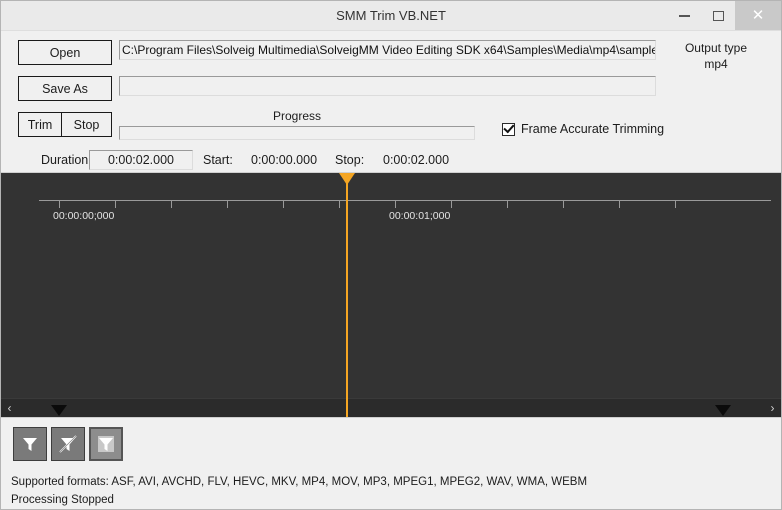 Image resolution: width=782 pixels, height=510 pixels. I want to click on ruler-label-1: 00:00:01;000, so click(420, 216).